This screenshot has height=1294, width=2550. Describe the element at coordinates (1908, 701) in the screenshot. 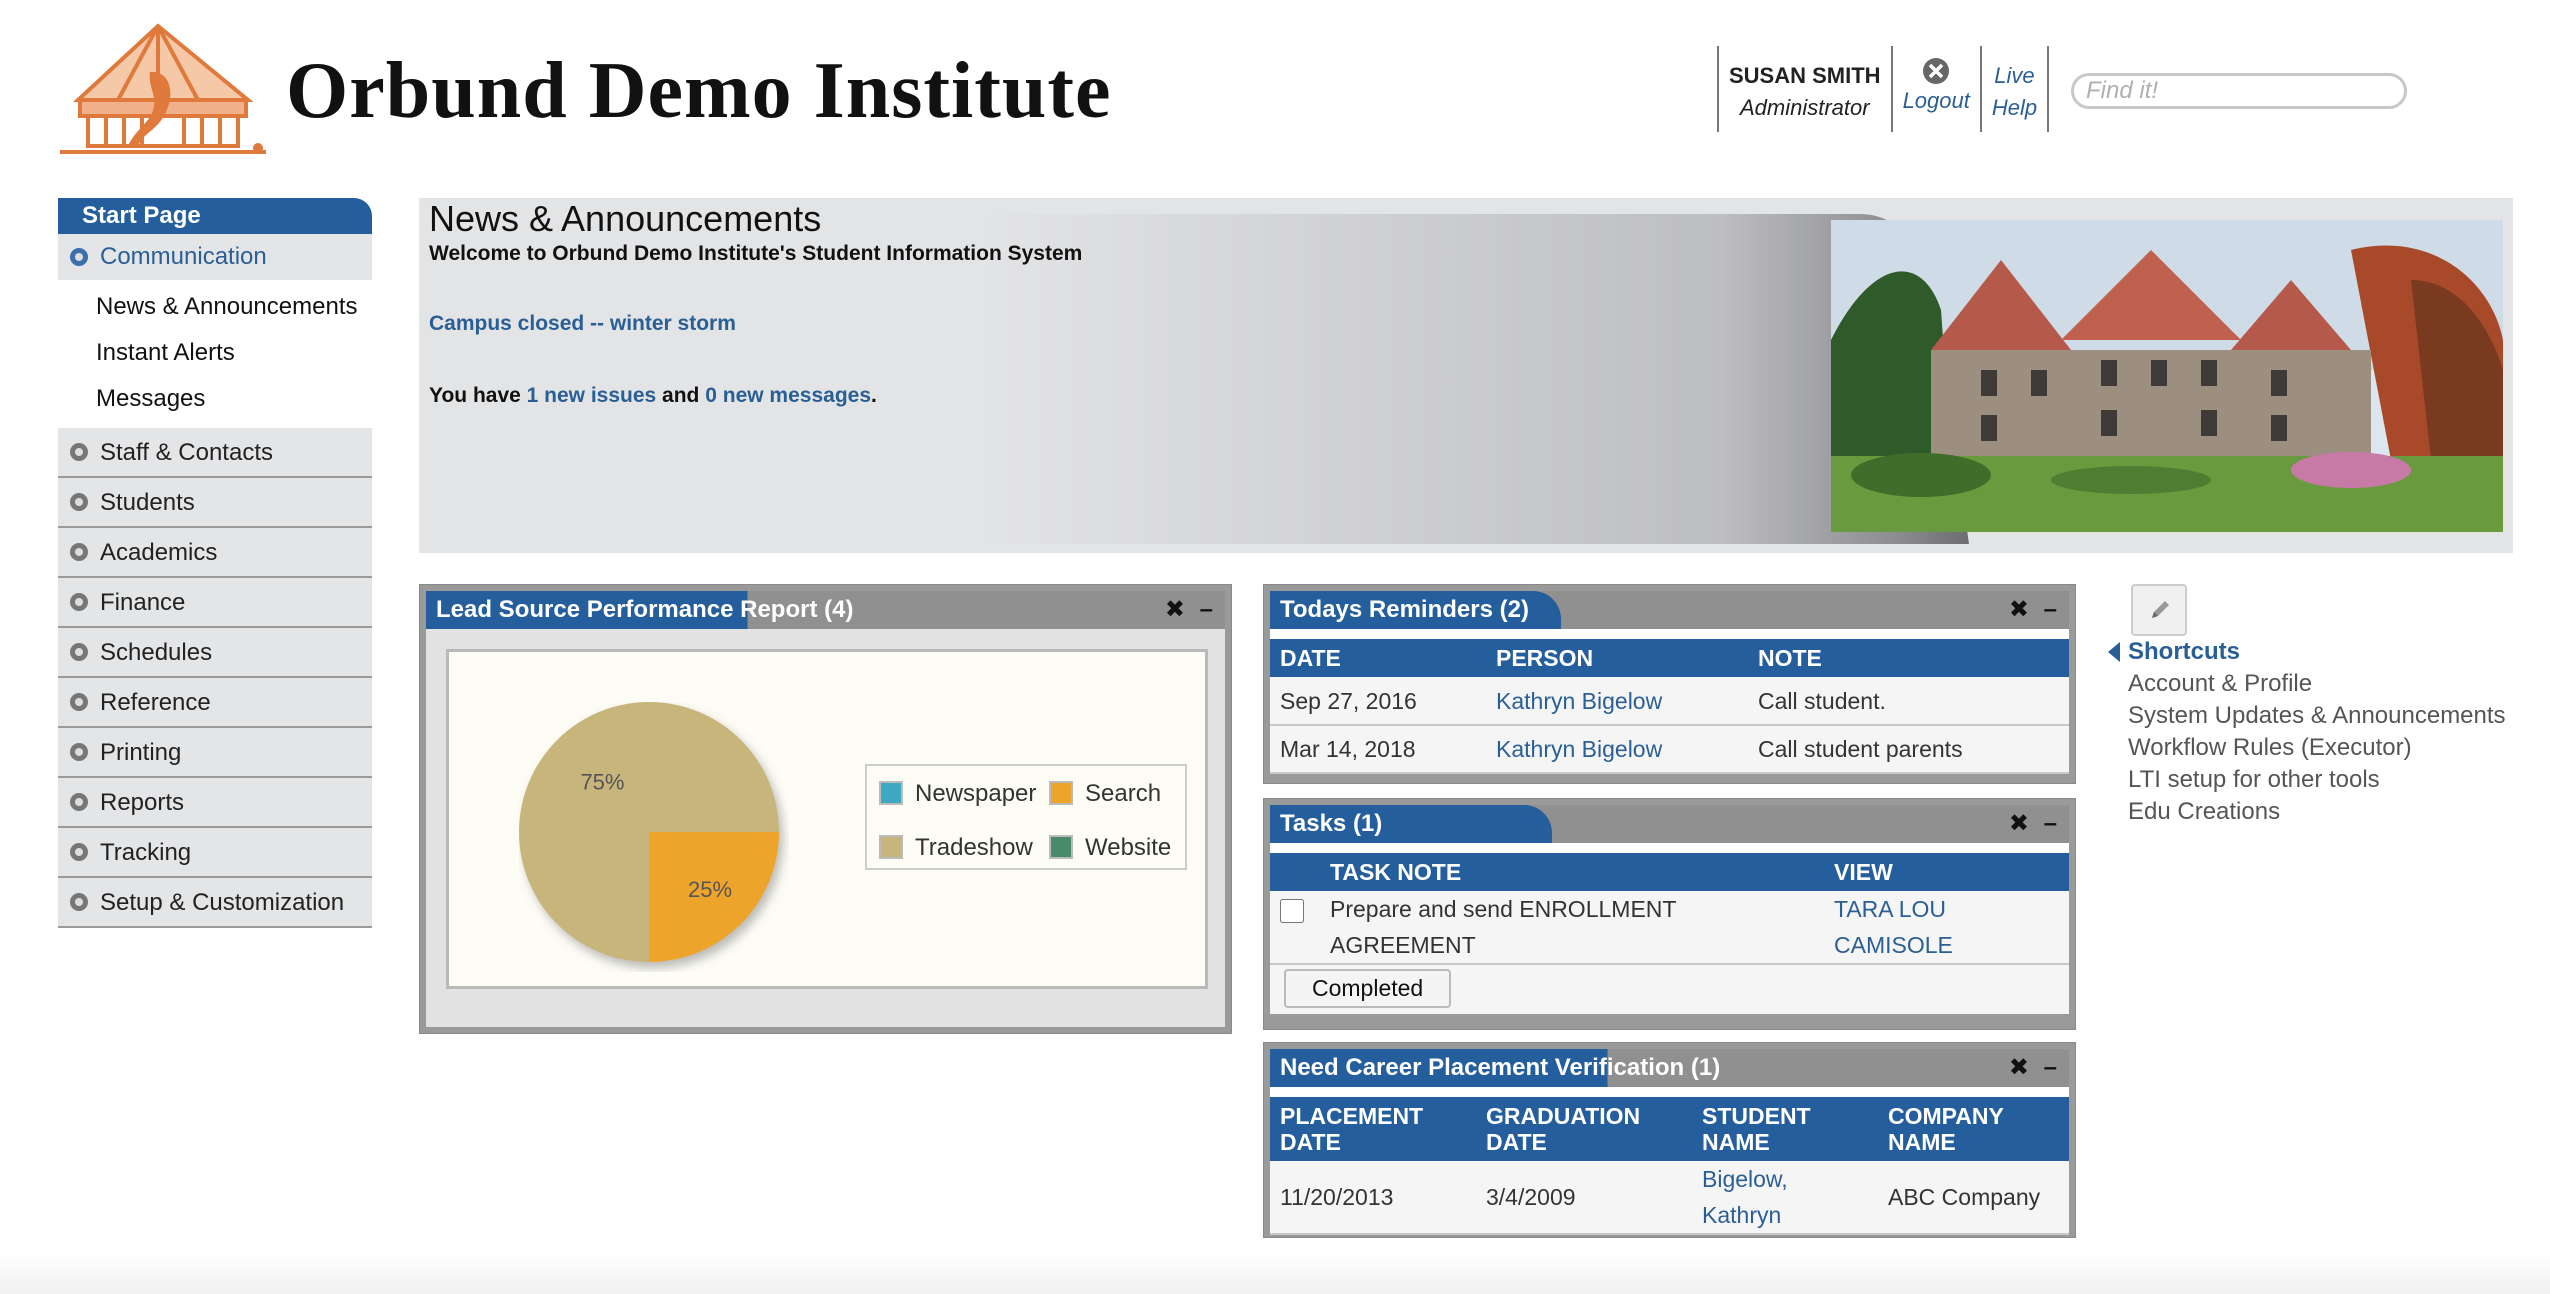

I see `cell-note: Call student.` at that location.